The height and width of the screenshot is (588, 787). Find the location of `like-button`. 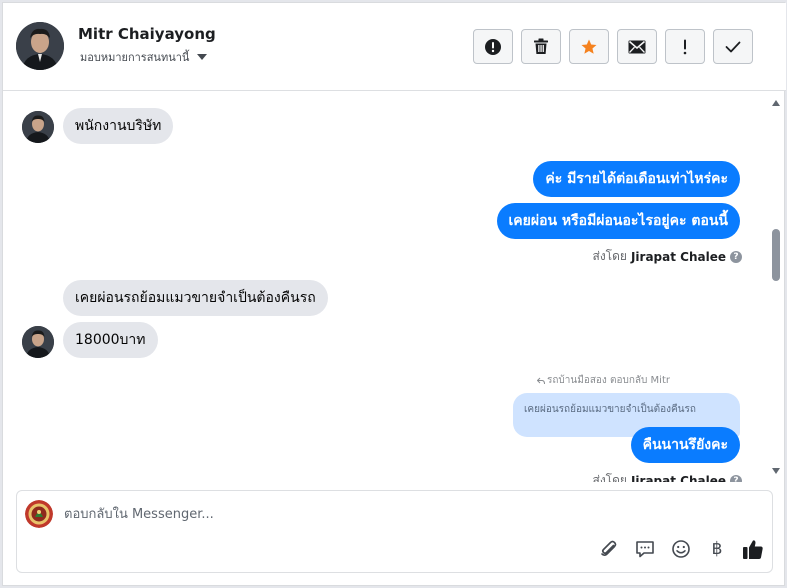

like-button is located at coordinates (753, 549).